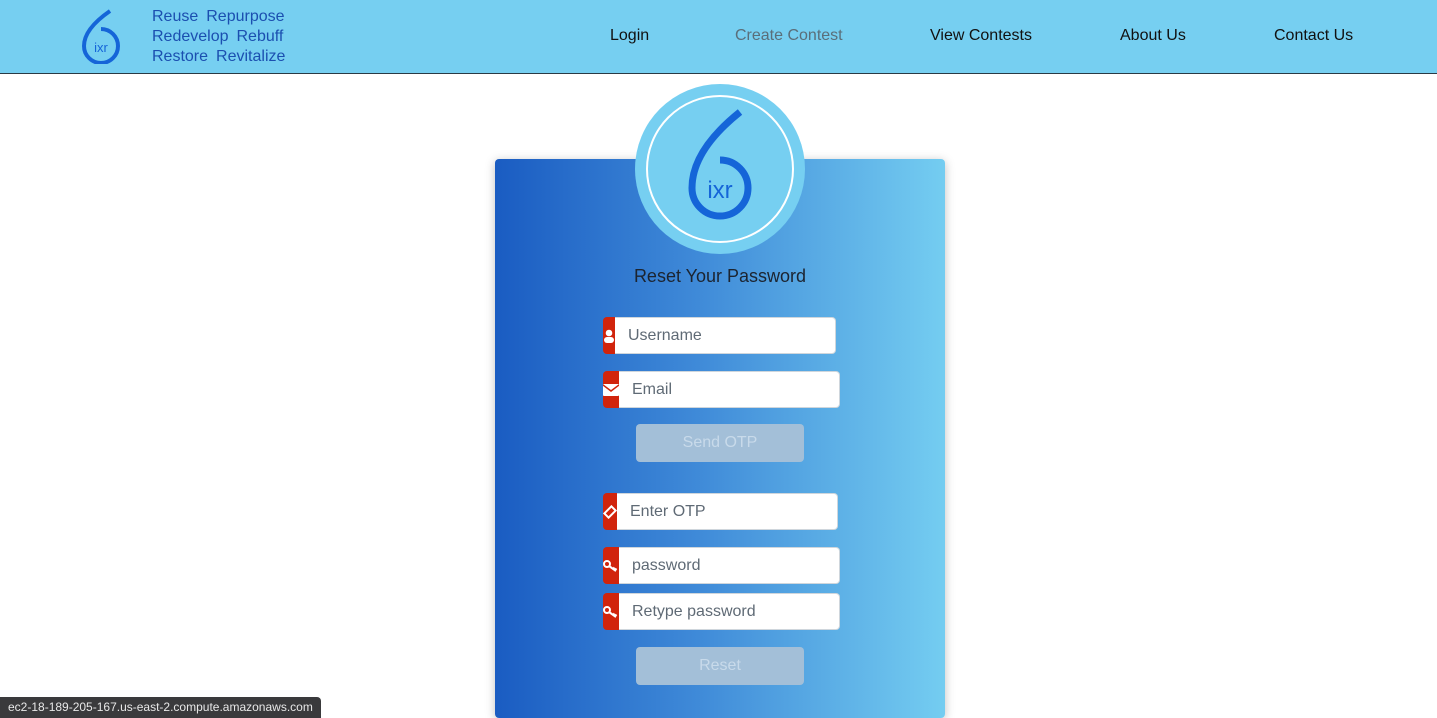  What do you see at coordinates (629, 36) in the screenshot?
I see `nav-login: Login` at bounding box center [629, 36].